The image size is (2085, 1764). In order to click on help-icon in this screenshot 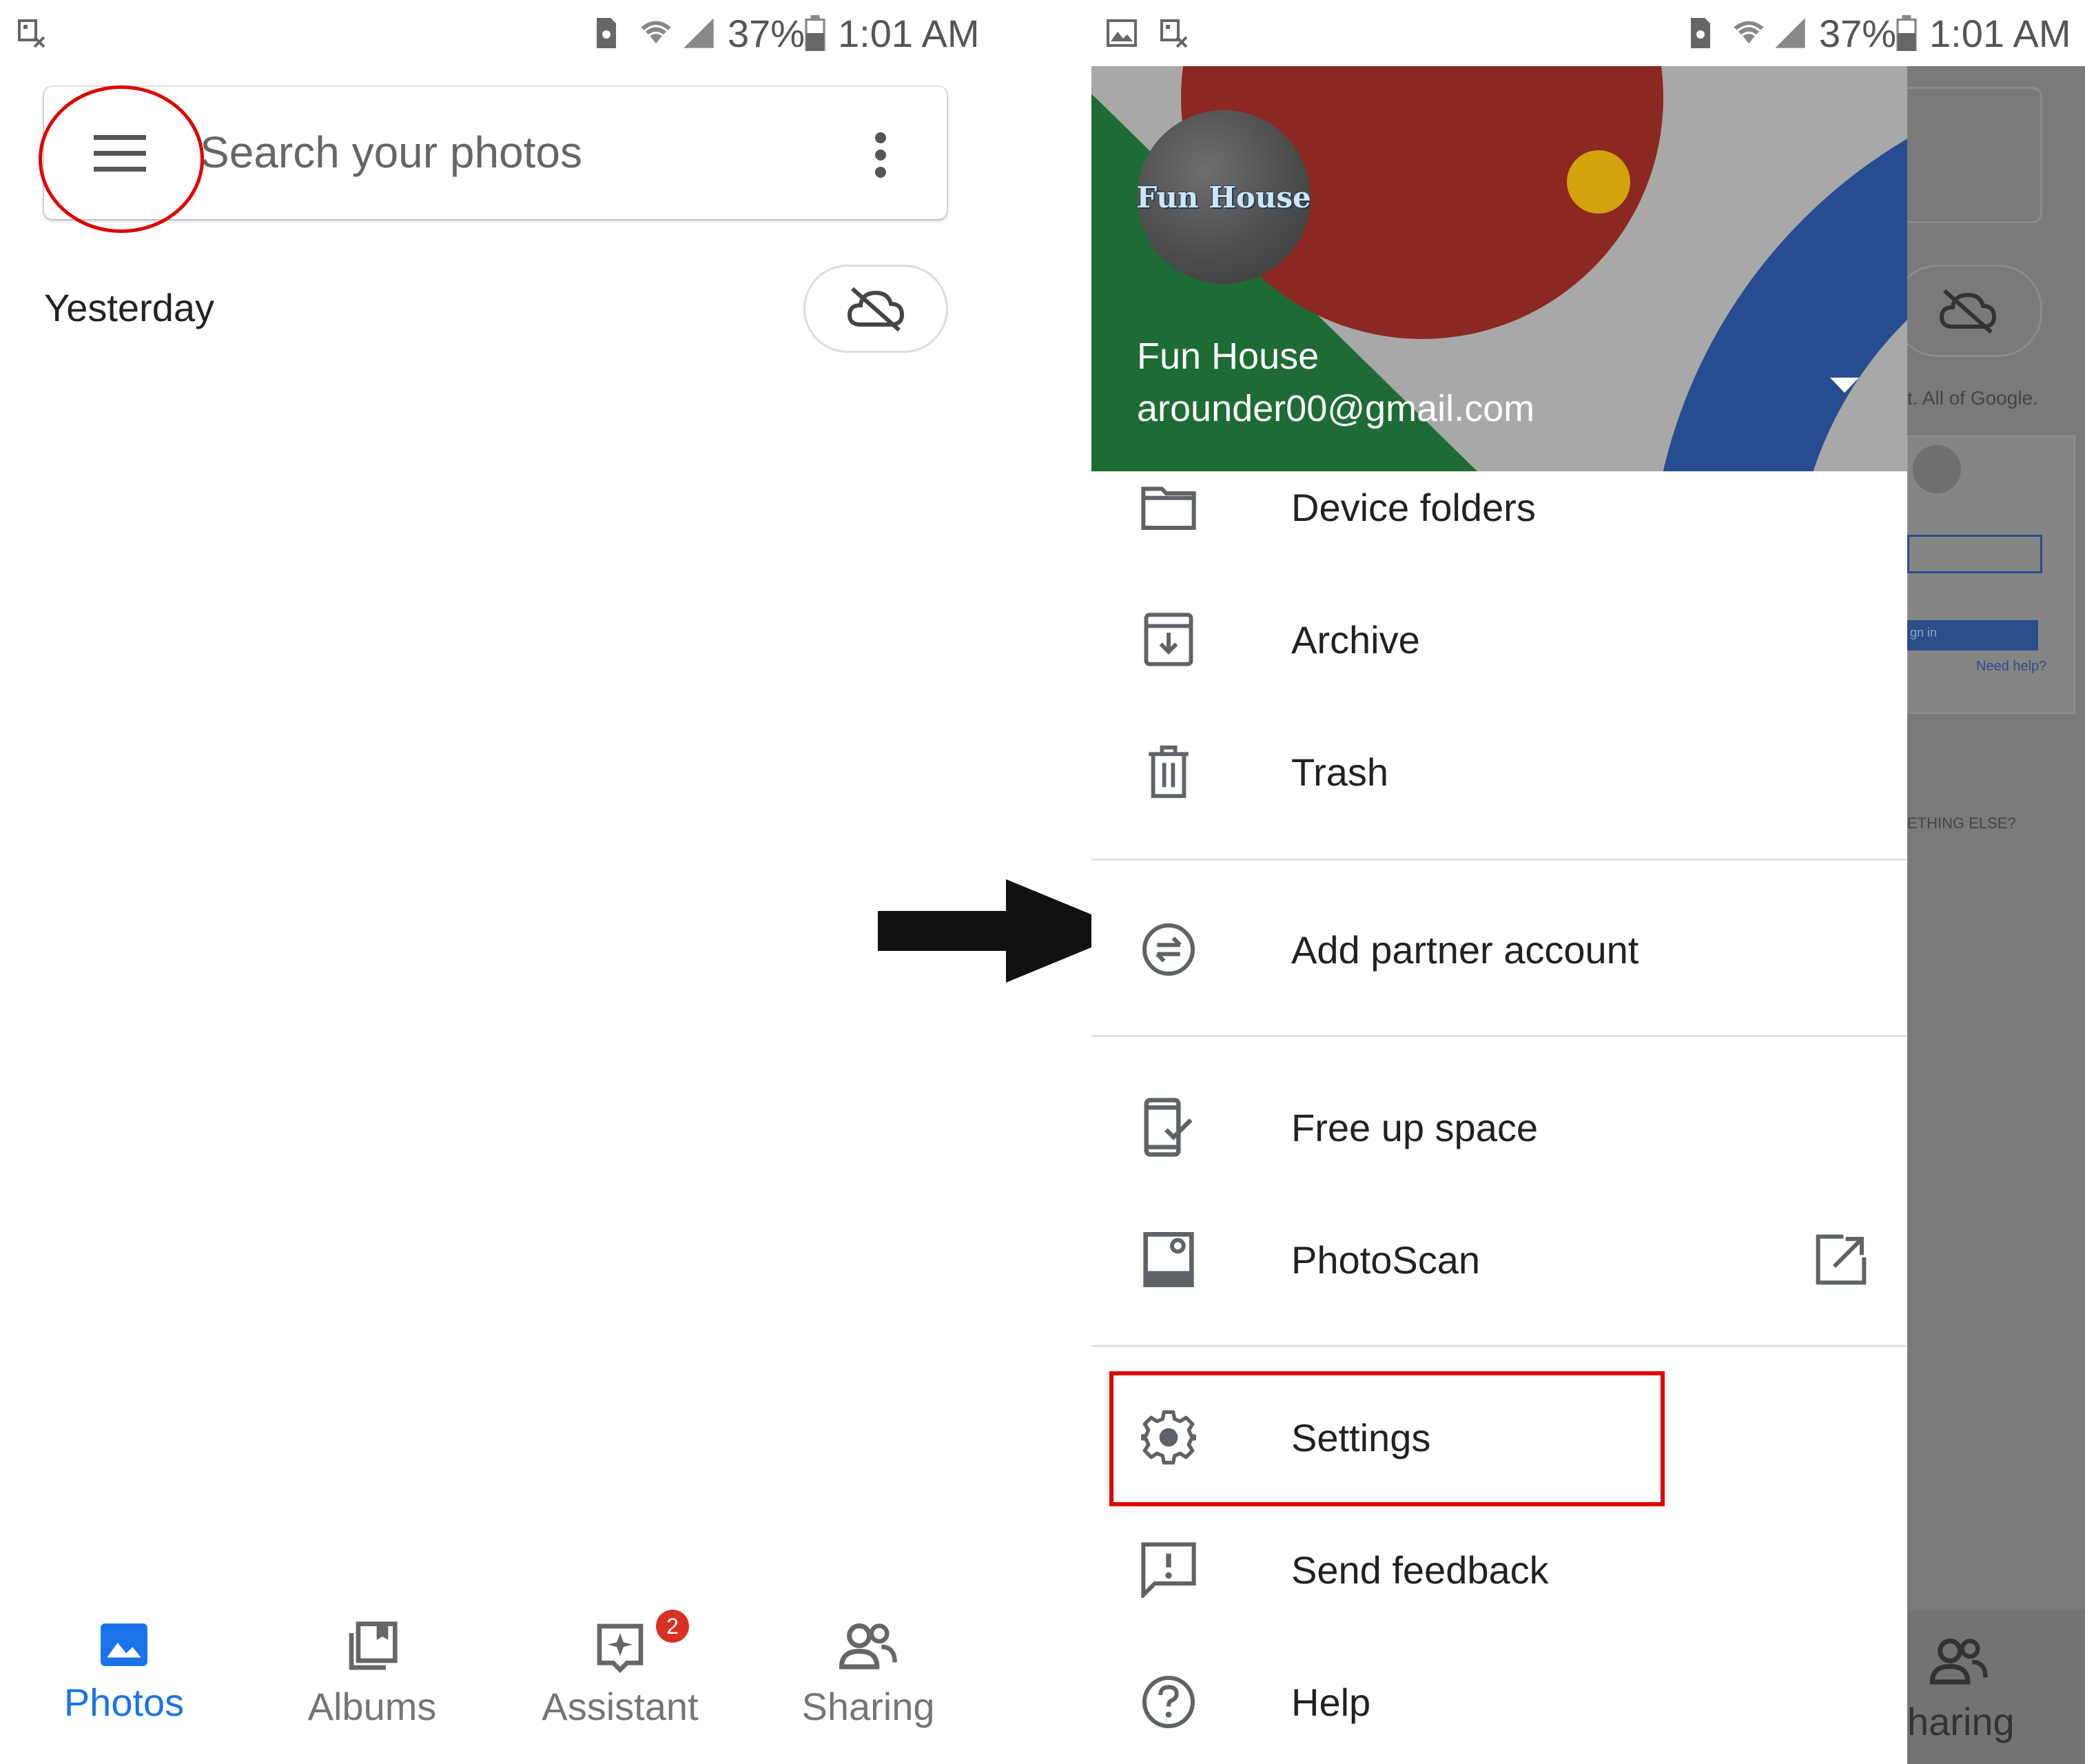, I will do `click(1168, 1702)`.